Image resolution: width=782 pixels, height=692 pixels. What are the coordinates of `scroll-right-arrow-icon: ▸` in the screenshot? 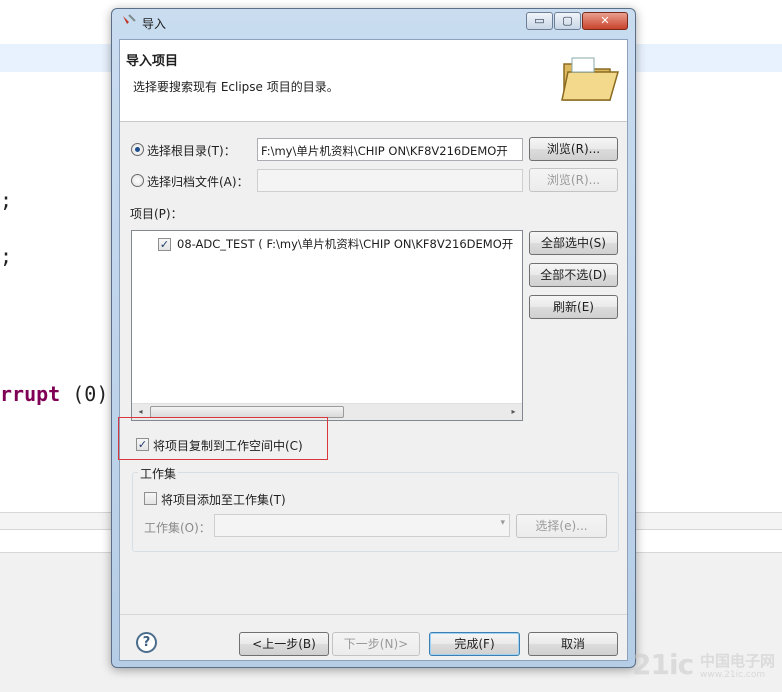 It's located at (513, 412).